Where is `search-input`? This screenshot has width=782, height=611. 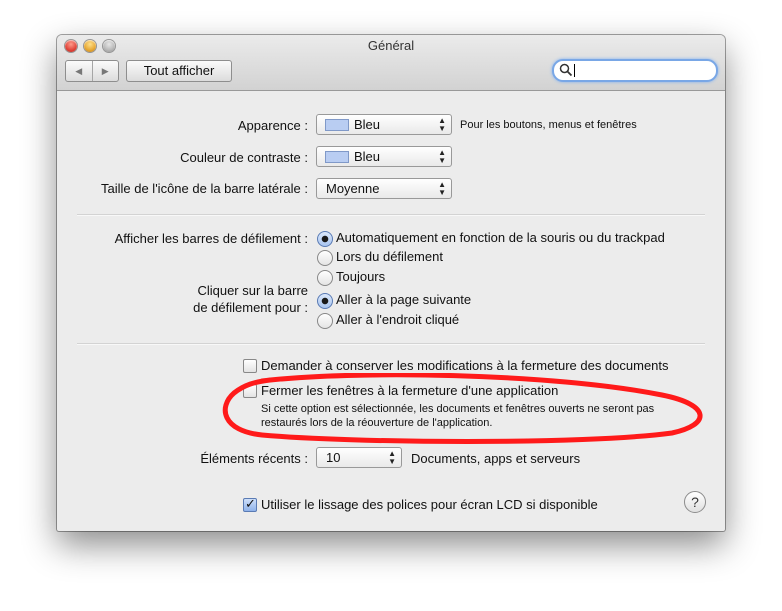 search-input is located at coordinates (635, 70).